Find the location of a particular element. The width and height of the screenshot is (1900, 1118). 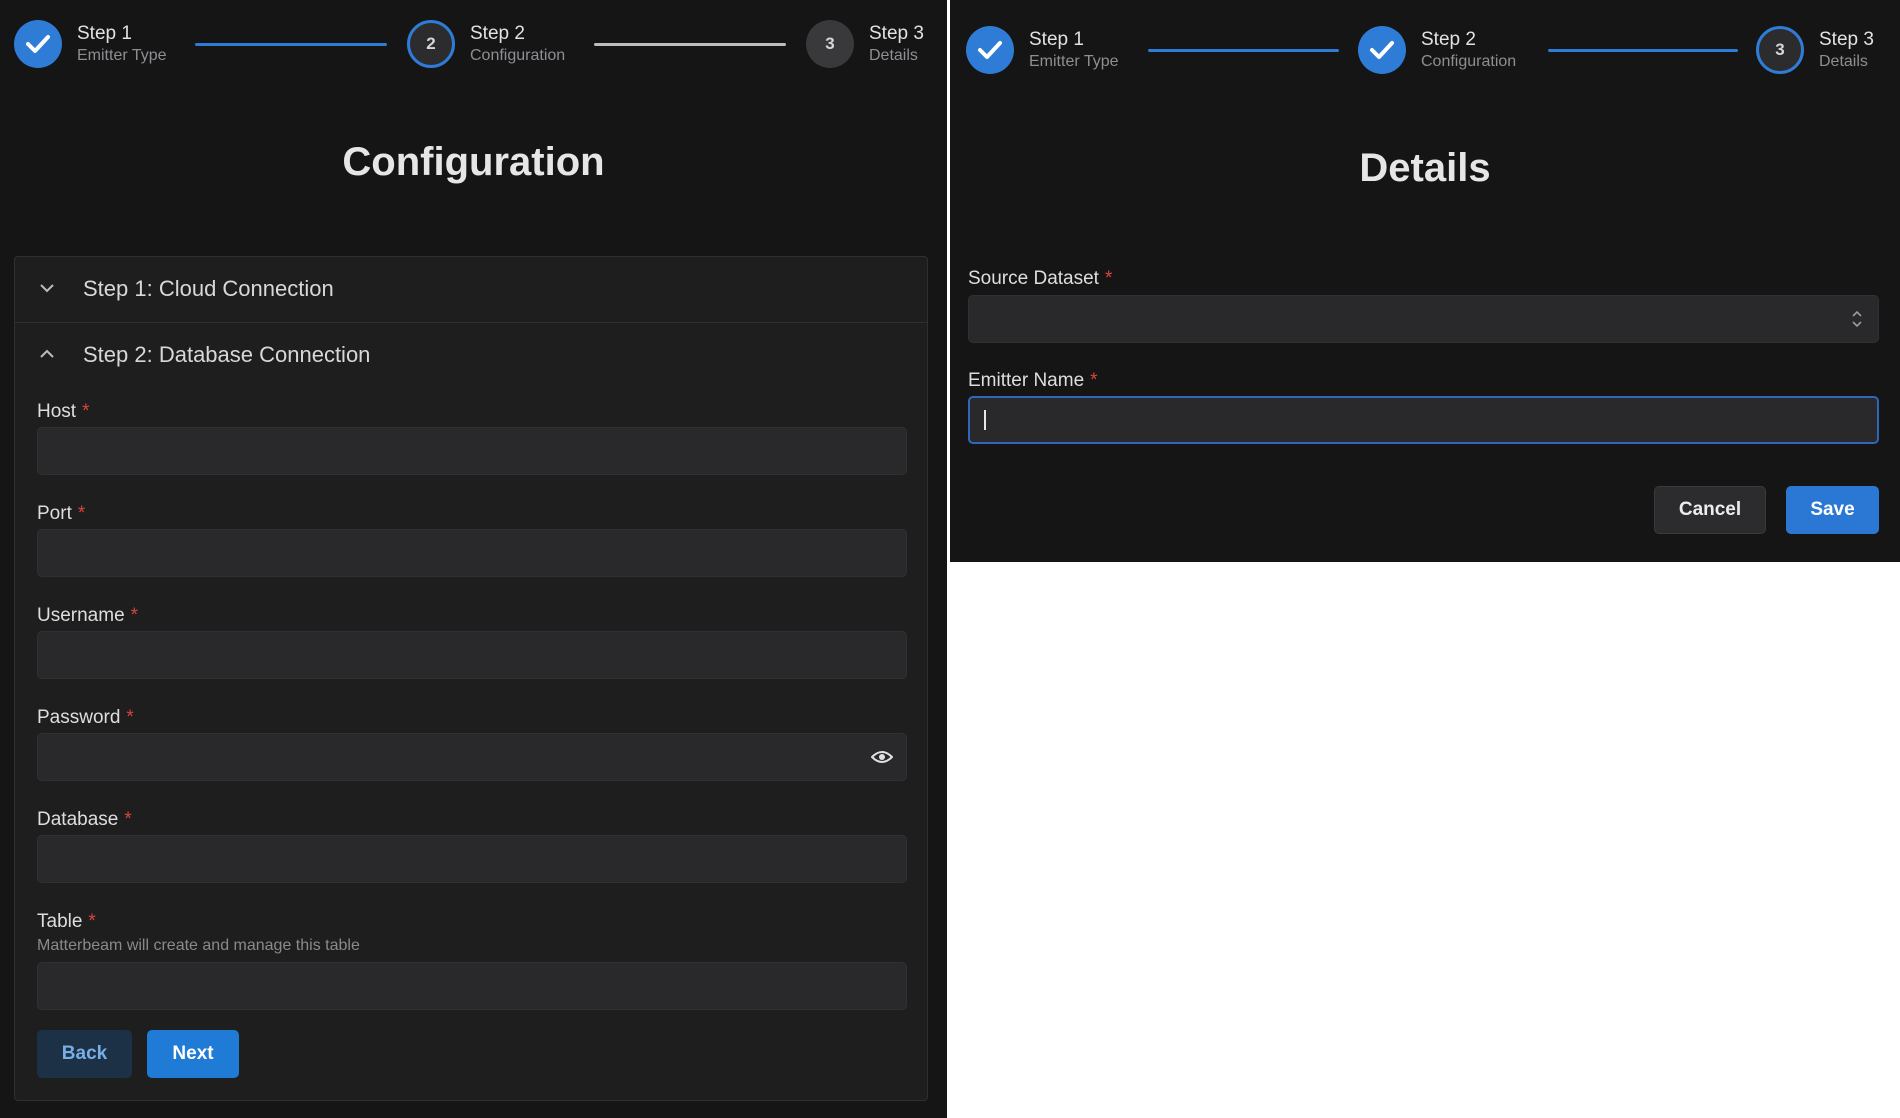

port-label: Port * is located at coordinates (61, 514).